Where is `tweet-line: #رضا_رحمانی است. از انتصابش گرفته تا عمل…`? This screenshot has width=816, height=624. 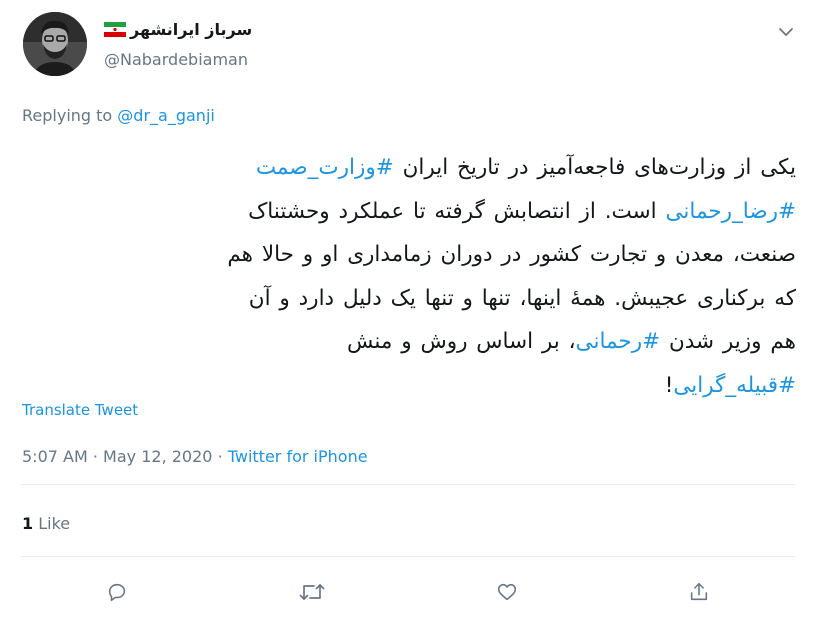
tweet-line: #رضا_رحمانی است. از انتصابش گرفته تا عمل… is located at coordinates (408, 212).